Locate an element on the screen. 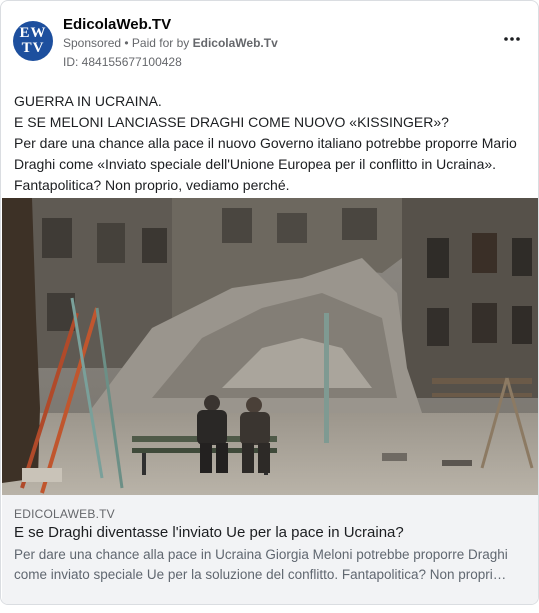 The width and height of the screenshot is (539, 613). more-horizontal-icon is located at coordinates (512, 39).